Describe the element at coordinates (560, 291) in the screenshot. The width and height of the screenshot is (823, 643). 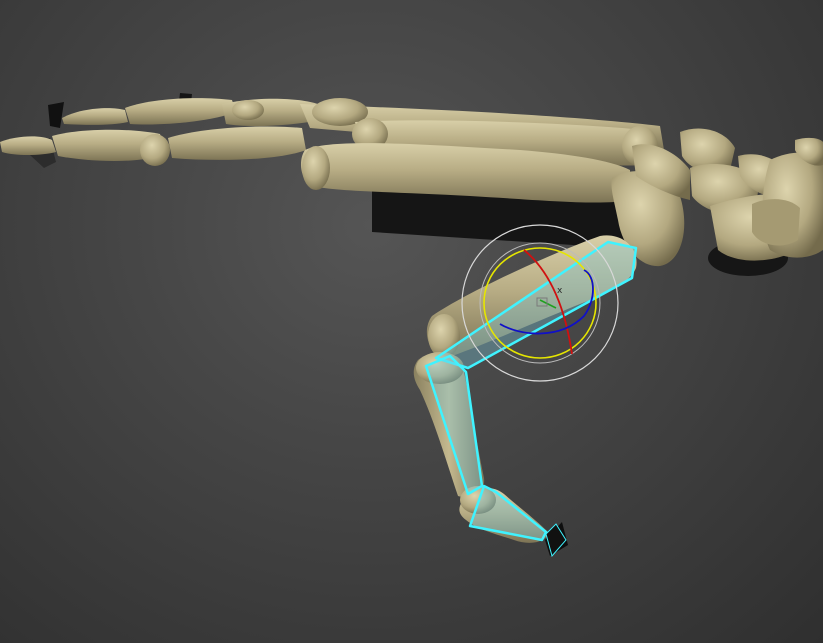
I see `gizmo-pivot-cross: x` at that location.